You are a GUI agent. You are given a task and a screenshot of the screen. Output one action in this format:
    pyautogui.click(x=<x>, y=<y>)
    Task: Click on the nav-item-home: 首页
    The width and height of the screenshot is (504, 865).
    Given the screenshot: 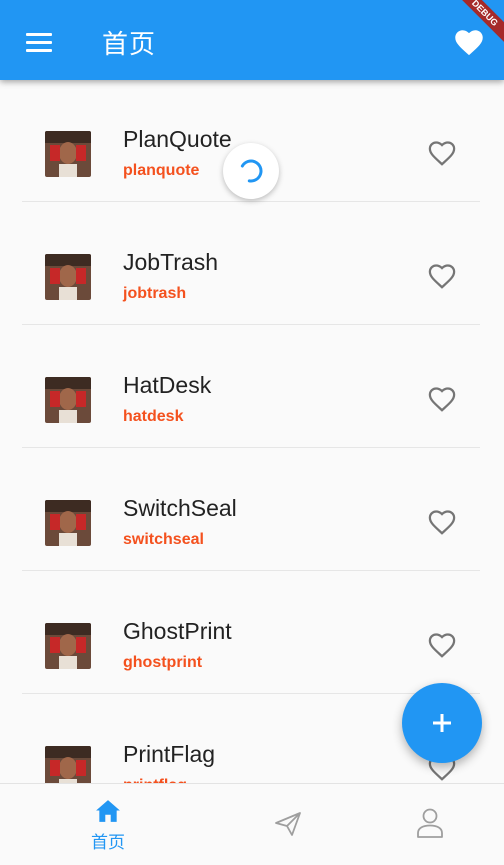 What is the action you would take?
    pyautogui.click(x=108, y=824)
    